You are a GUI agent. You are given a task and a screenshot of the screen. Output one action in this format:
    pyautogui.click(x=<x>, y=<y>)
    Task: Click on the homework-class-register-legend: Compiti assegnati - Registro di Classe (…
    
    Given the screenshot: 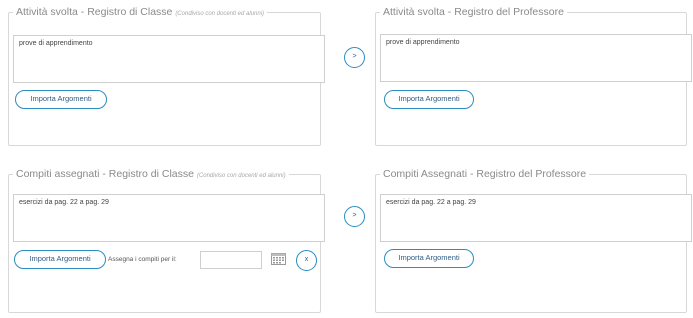 What is the action you would take?
    pyautogui.click(x=151, y=174)
    